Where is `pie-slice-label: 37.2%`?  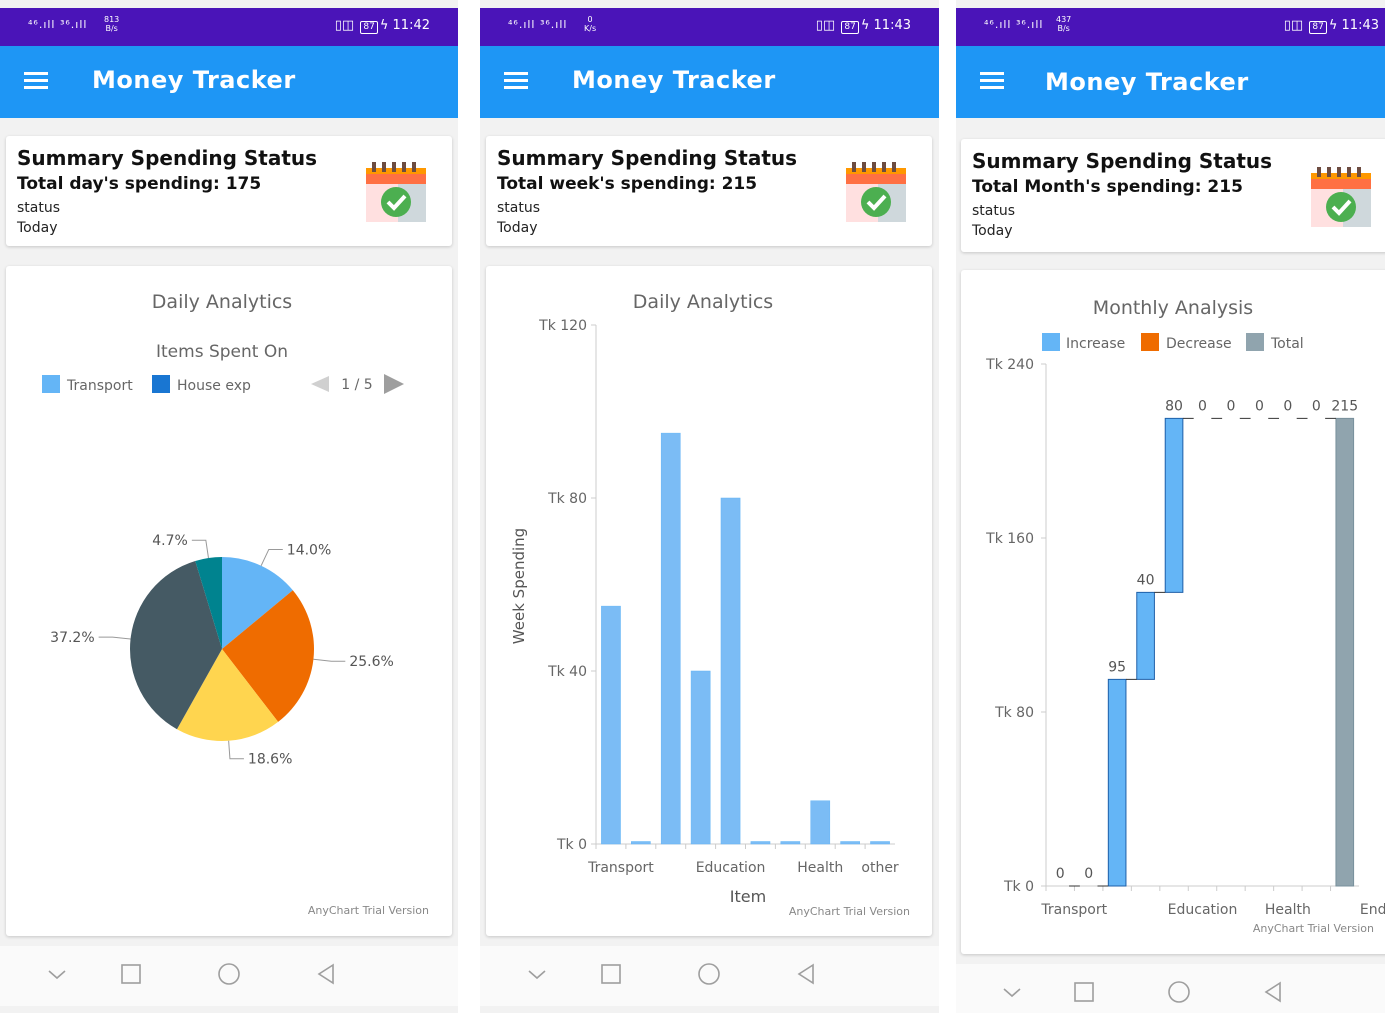 pie-slice-label: 37.2% is located at coordinates (72, 638).